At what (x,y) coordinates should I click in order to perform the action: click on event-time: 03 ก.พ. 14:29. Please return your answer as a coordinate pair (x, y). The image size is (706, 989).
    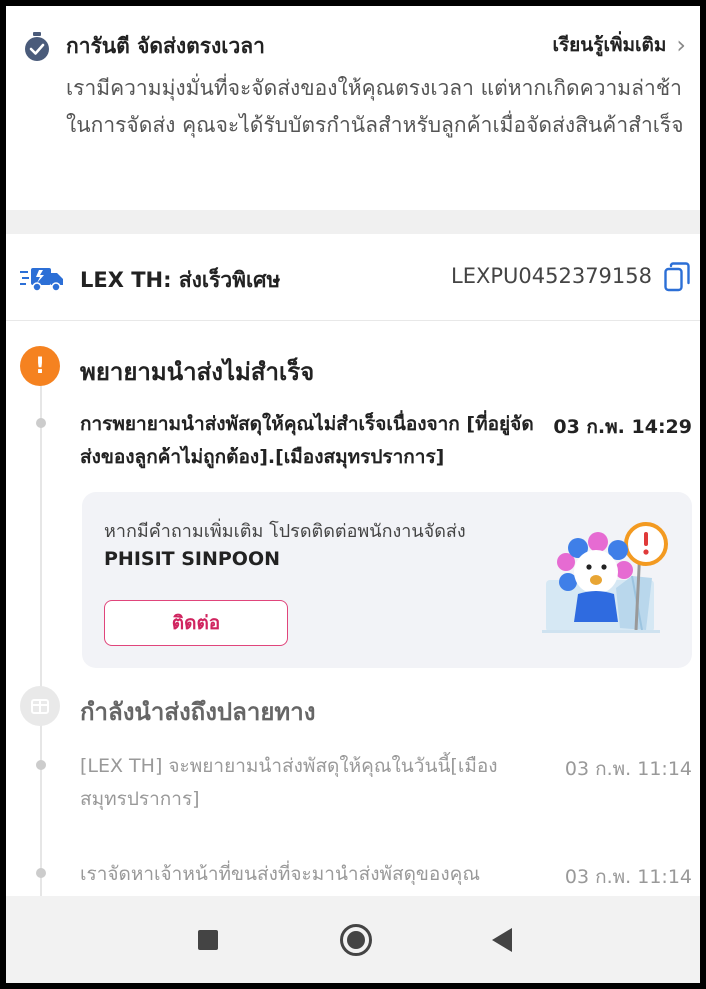
    Looking at the image, I should click on (622, 427).